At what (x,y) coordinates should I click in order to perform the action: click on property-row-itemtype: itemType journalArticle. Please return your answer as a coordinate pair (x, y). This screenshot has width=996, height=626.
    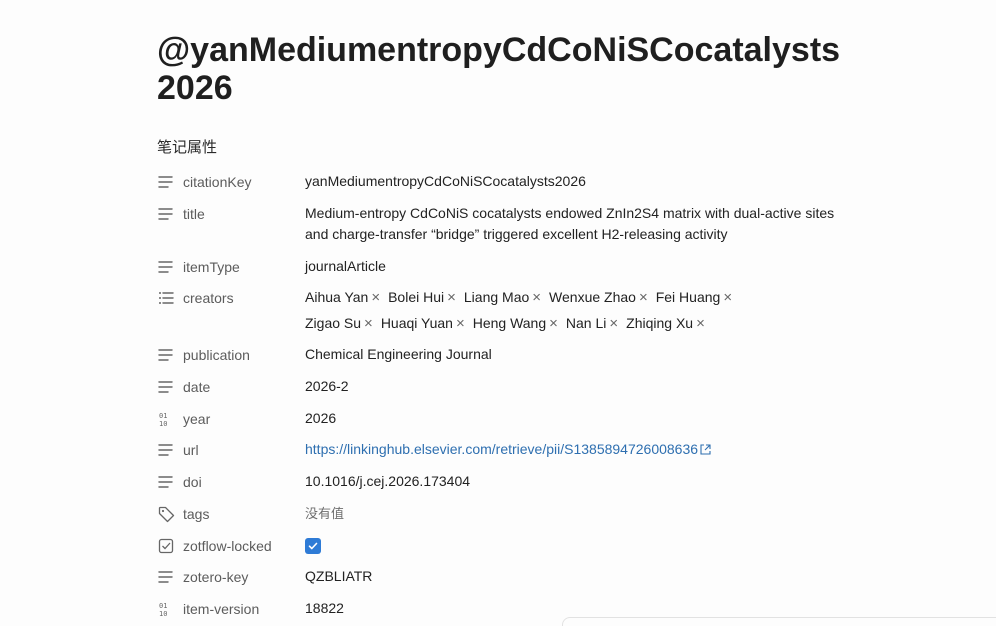
    Looking at the image, I should click on (507, 267).